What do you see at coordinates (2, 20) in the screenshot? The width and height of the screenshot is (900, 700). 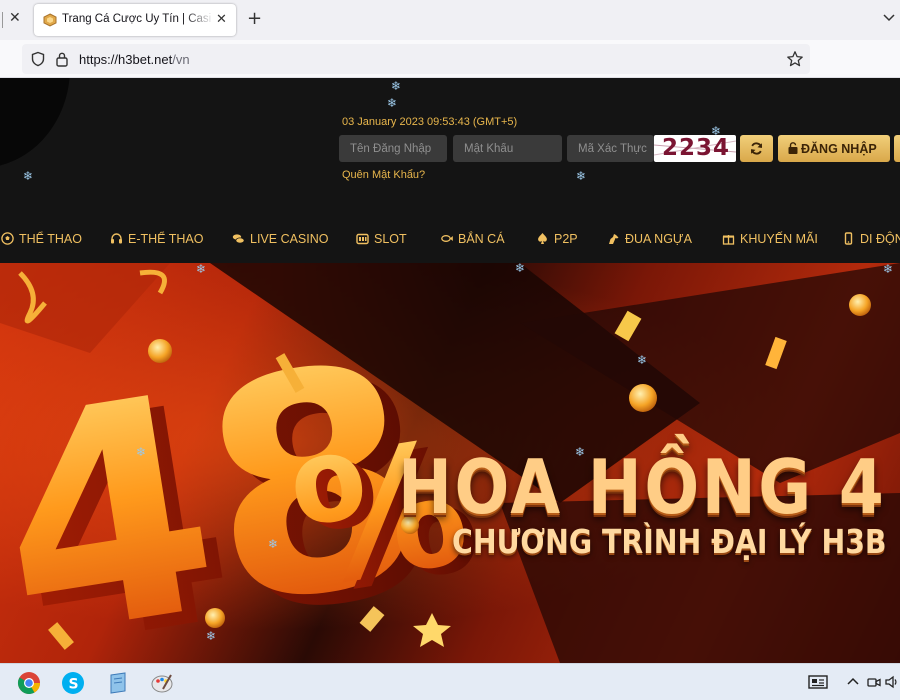 I see `tab-separator` at bounding box center [2, 20].